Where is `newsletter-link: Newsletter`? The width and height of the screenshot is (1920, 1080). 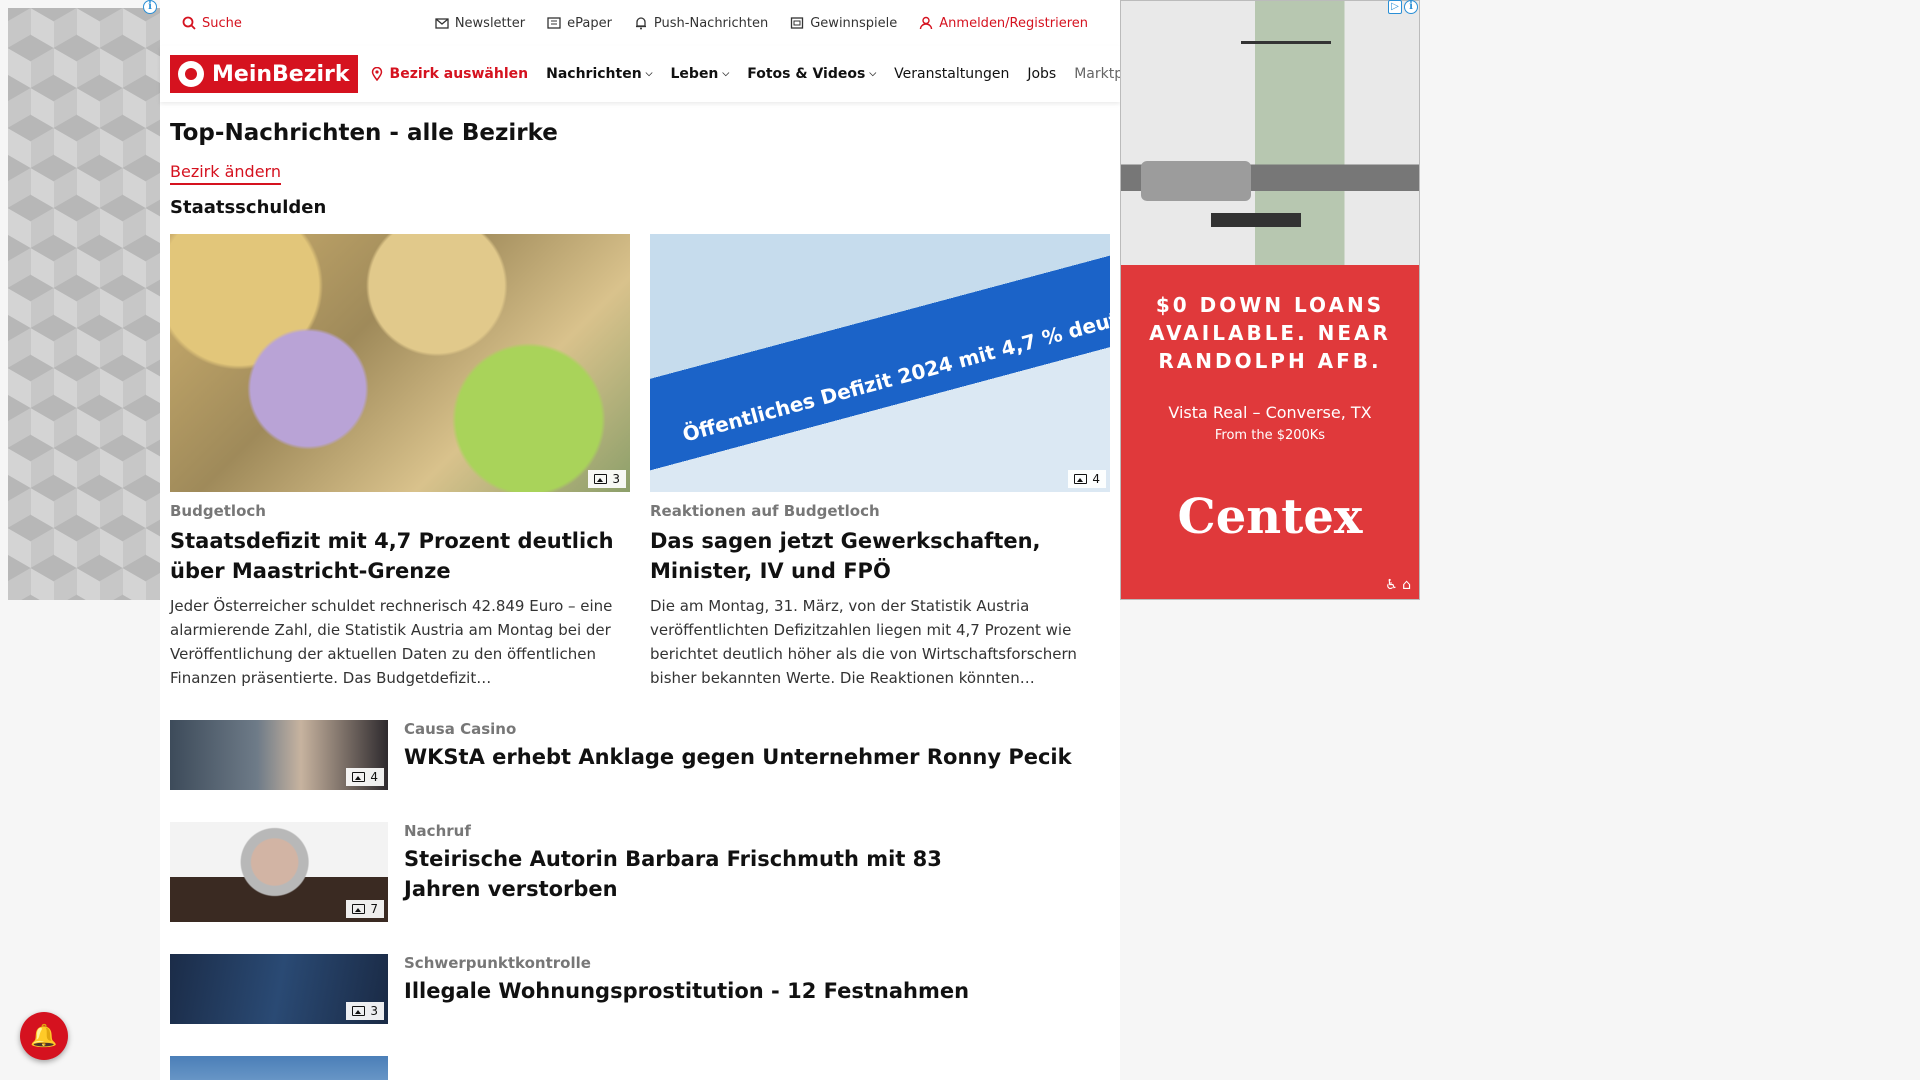 newsletter-link: Newsletter is located at coordinates (480, 23).